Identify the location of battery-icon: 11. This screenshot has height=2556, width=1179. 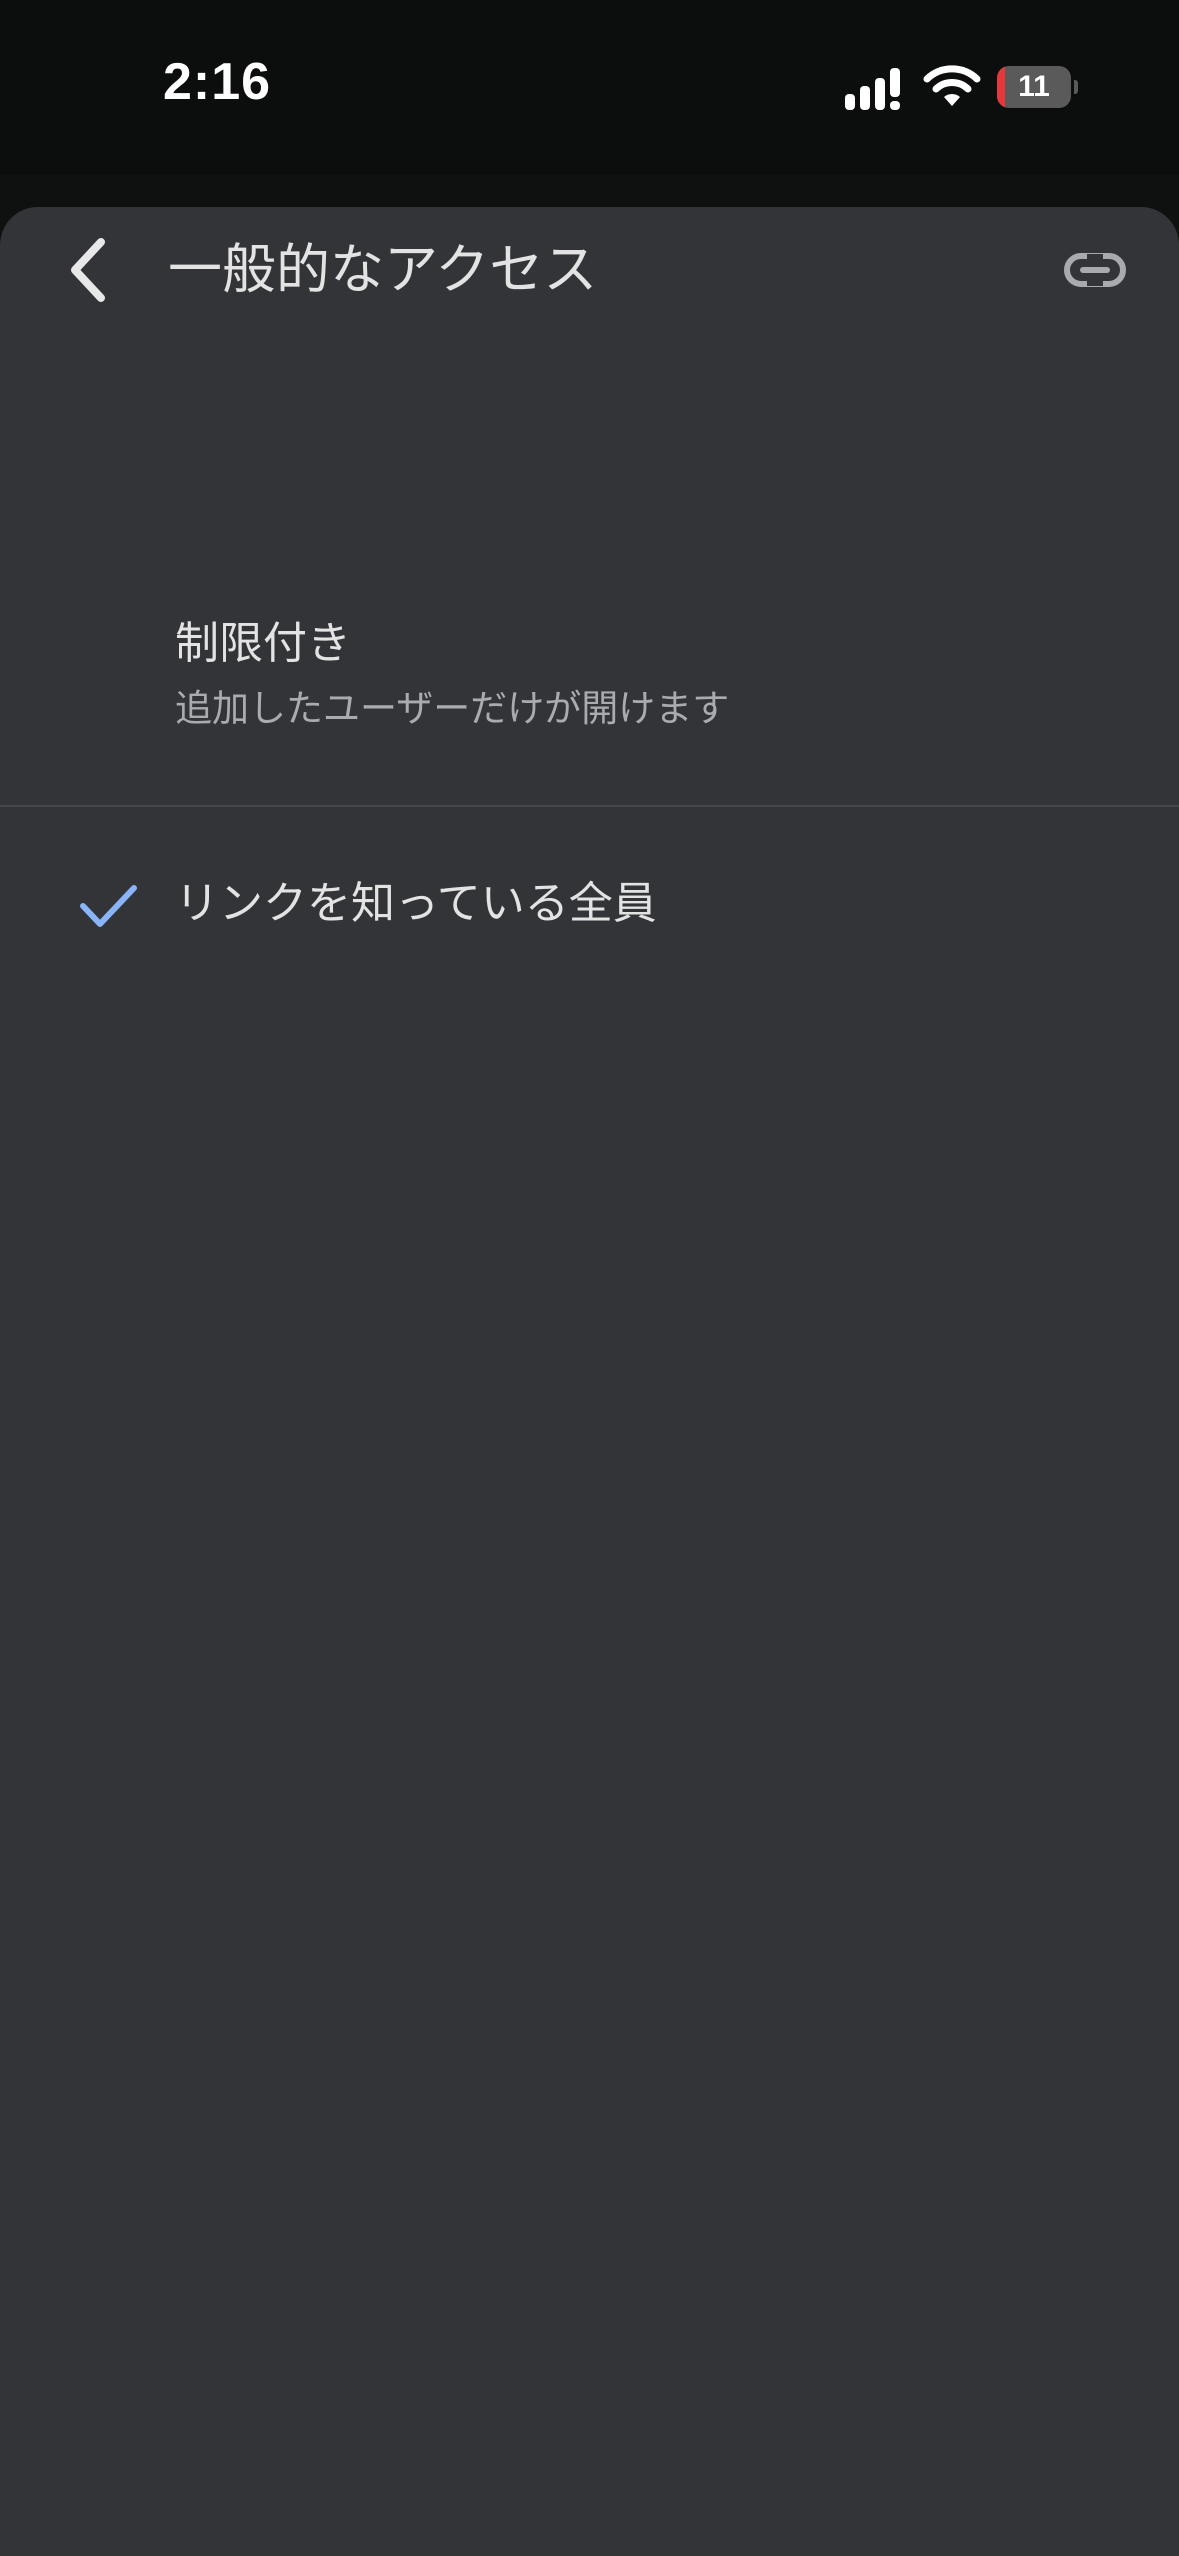
(1037, 87).